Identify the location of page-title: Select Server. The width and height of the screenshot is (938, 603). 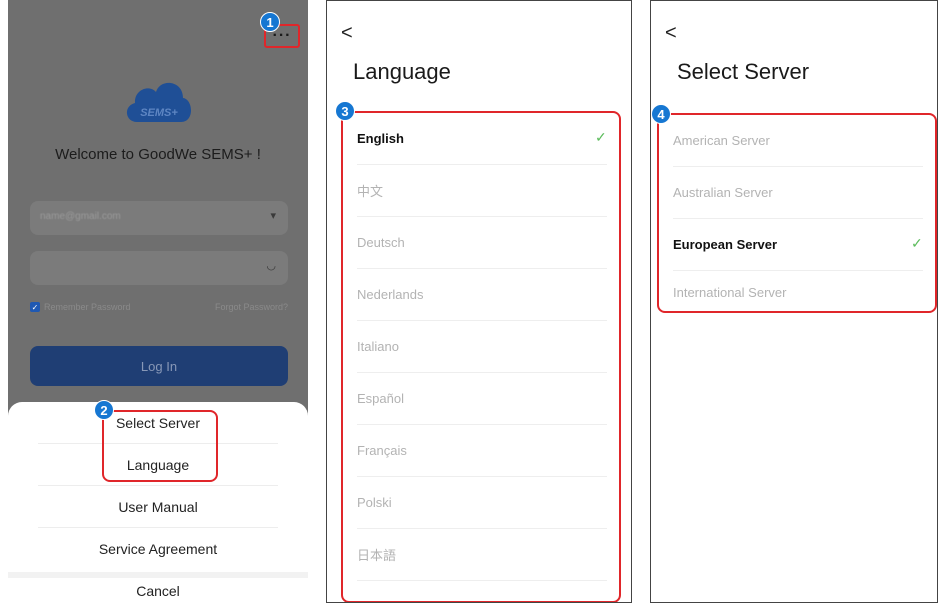
(743, 71).